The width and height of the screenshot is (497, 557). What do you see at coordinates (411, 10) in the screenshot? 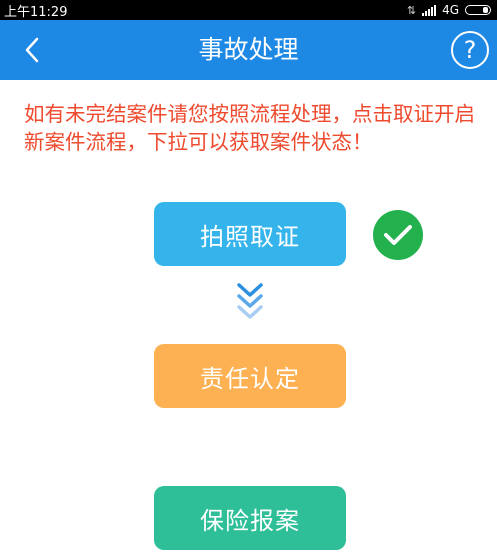
I see `sync-icon: ⇅` at bounding box center [411, 10].